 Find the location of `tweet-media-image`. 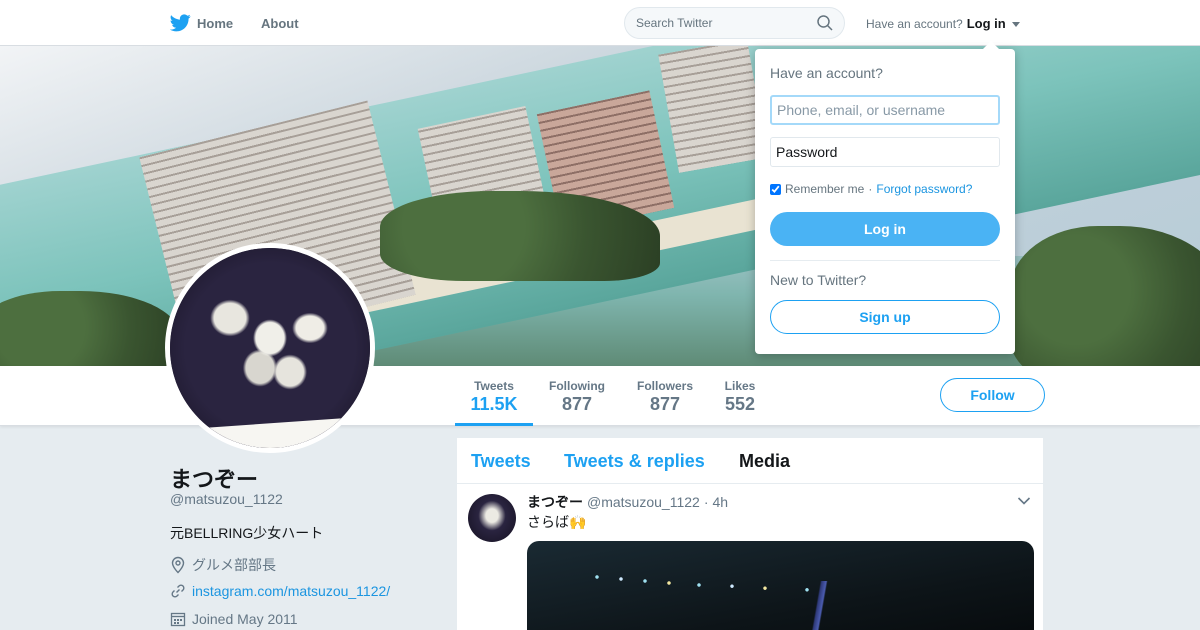

tweet-media-image is located at coordinates (780, 585).